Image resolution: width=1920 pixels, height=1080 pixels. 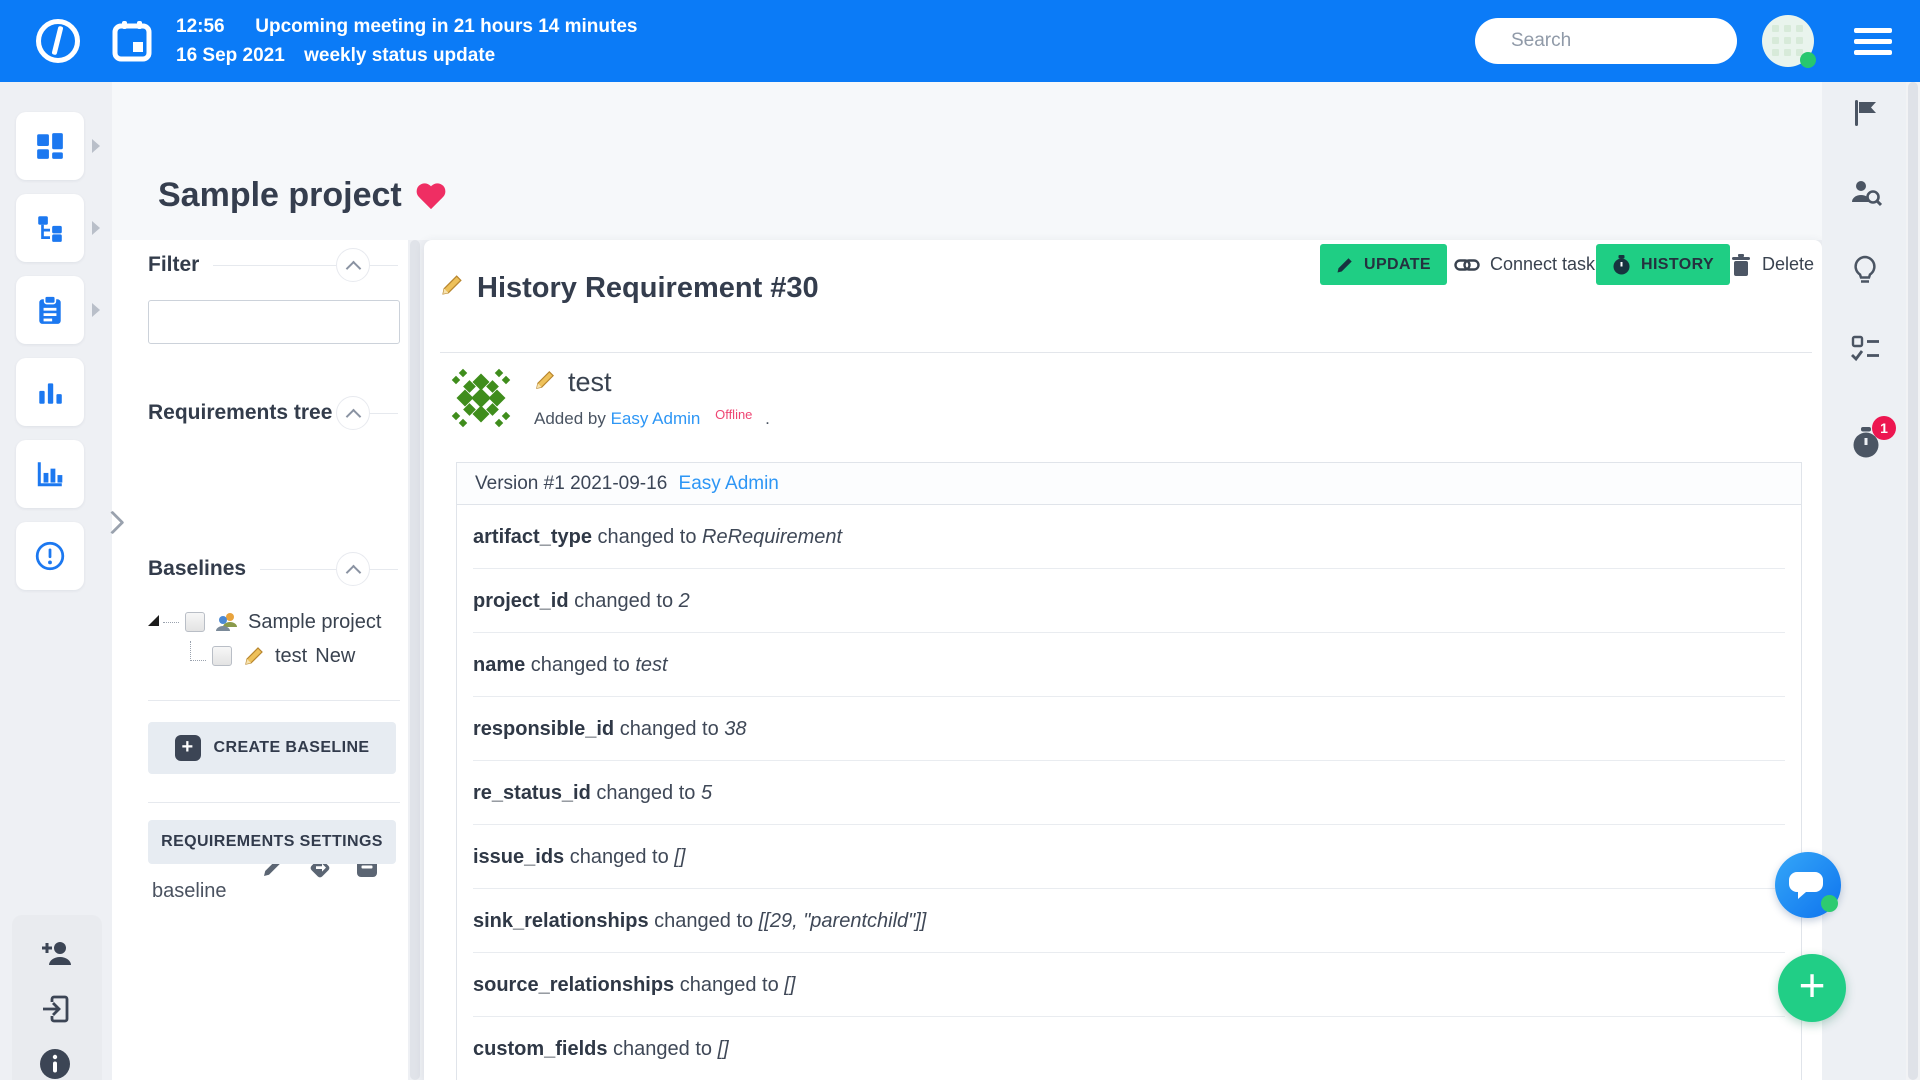 I want to click on flag-icon, so click(x=1865, y=115).